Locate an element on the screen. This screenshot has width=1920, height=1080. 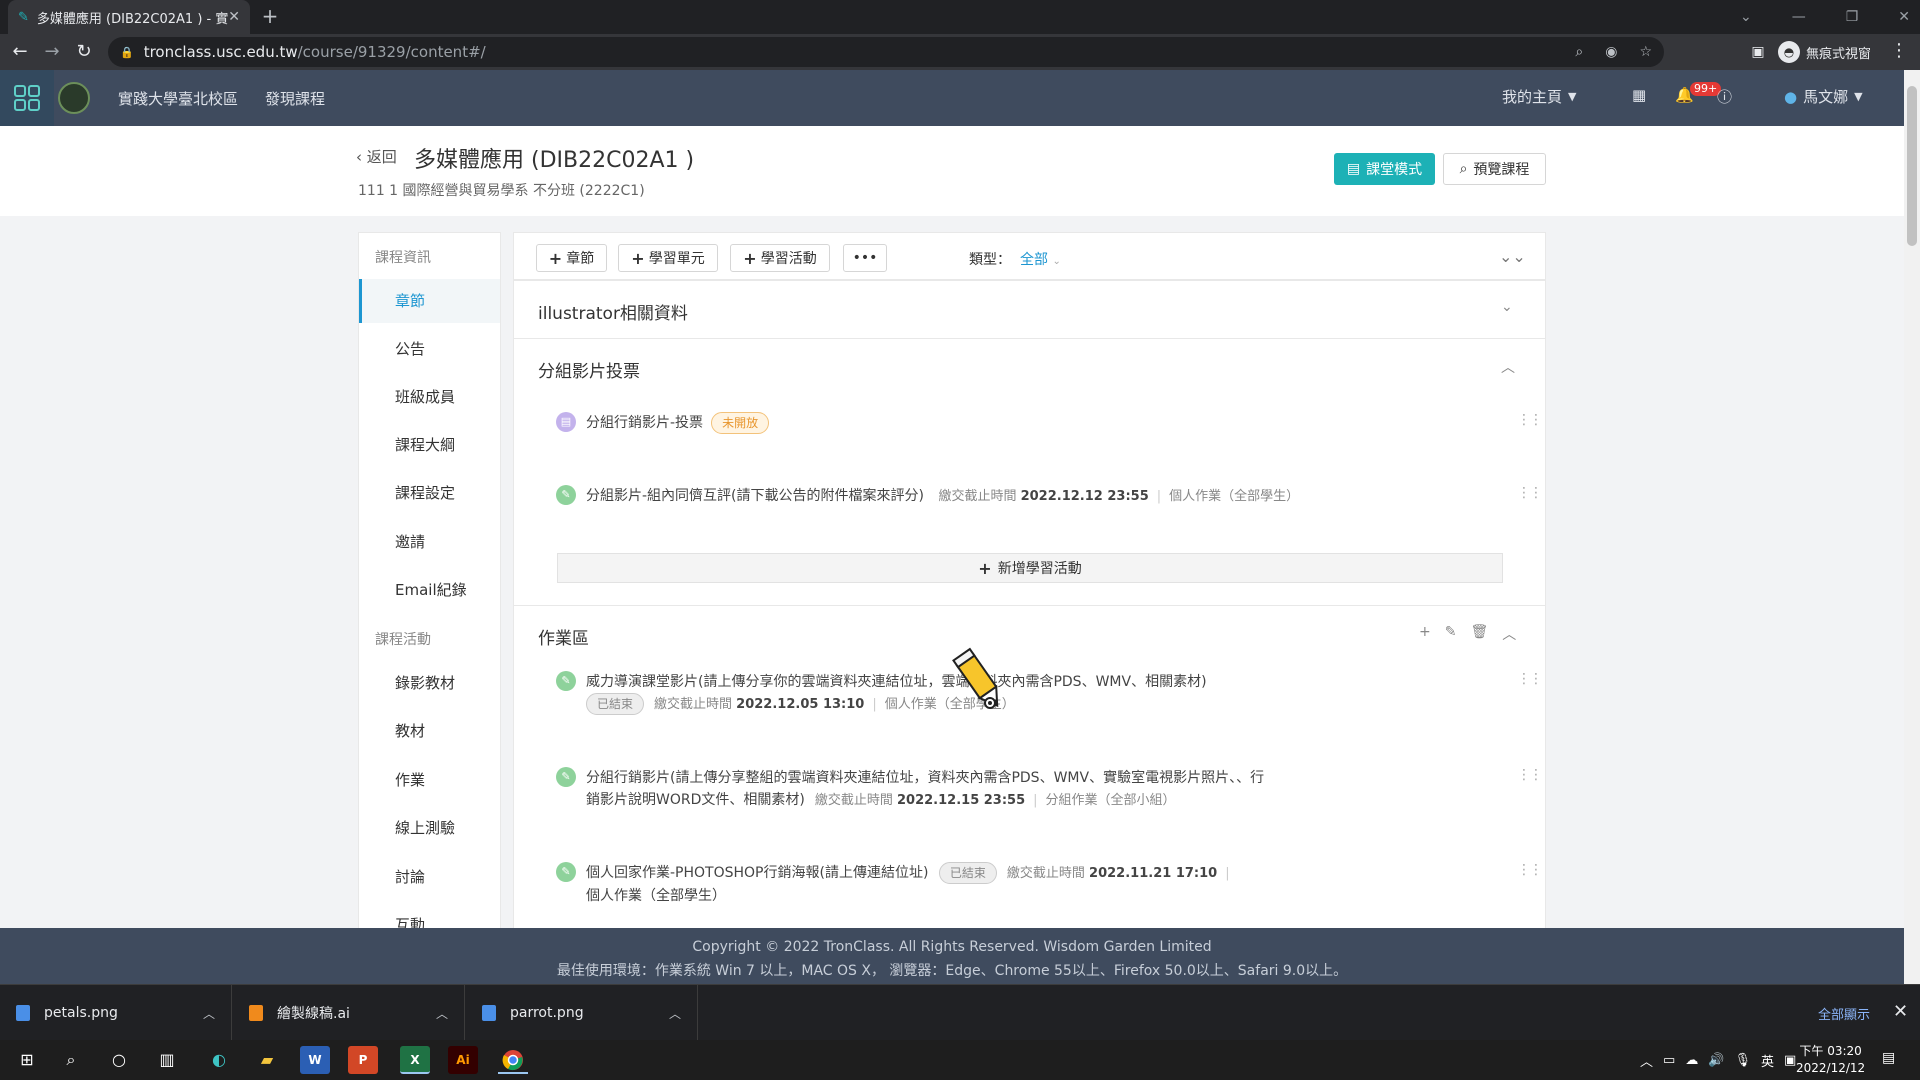
my-home-menu: 我的主頁 ▼ is located at coordinates (1539, 96).